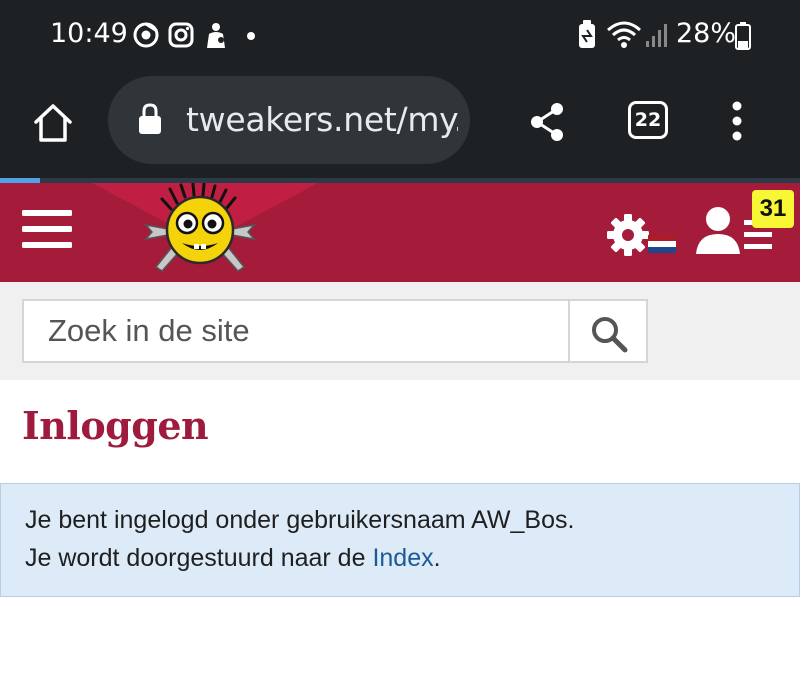  What do you see at coordinates (547, 122) in the screenshot?
I see `share-icon` at bounding box center [547, 122].